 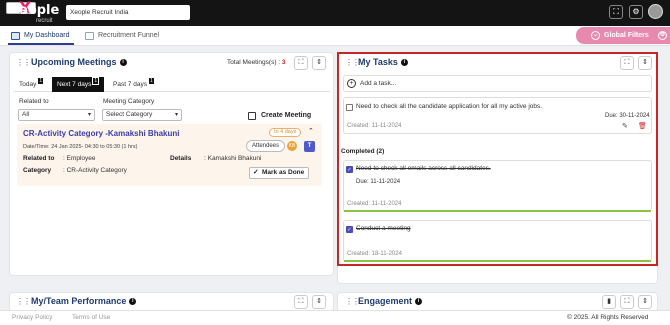 What do you see at coordinates (95, 170) in the screenshot?
I see `category-value: : CR-Activity Category` at bounding box center [95, 170].